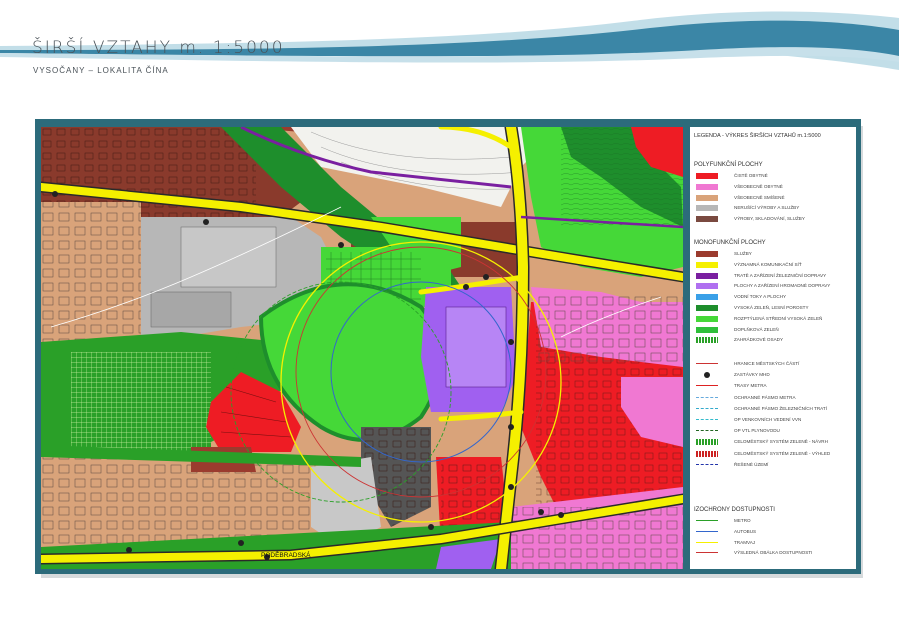  I want to click on legend-title: LEGENDA - VÝKRES ŠIRŠÍCH VZTAHŮ m.1:5000, so click(757, 136).